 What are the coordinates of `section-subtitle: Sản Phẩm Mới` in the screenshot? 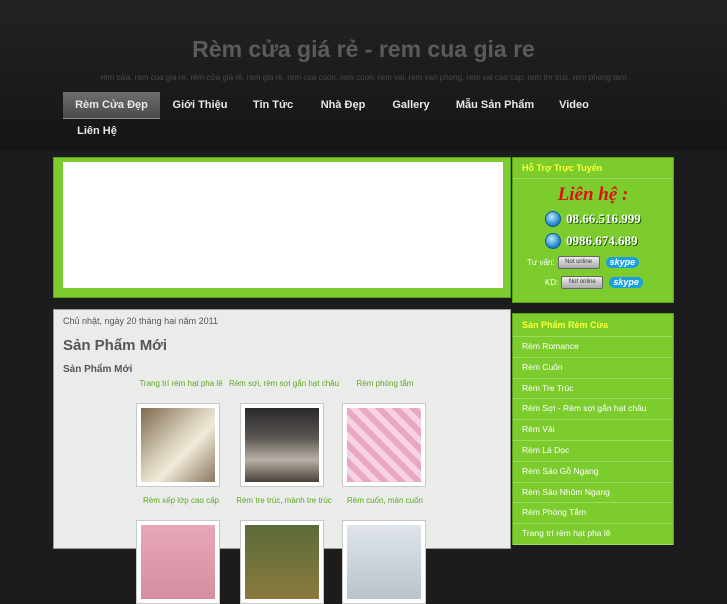 It's located at (98, 369).